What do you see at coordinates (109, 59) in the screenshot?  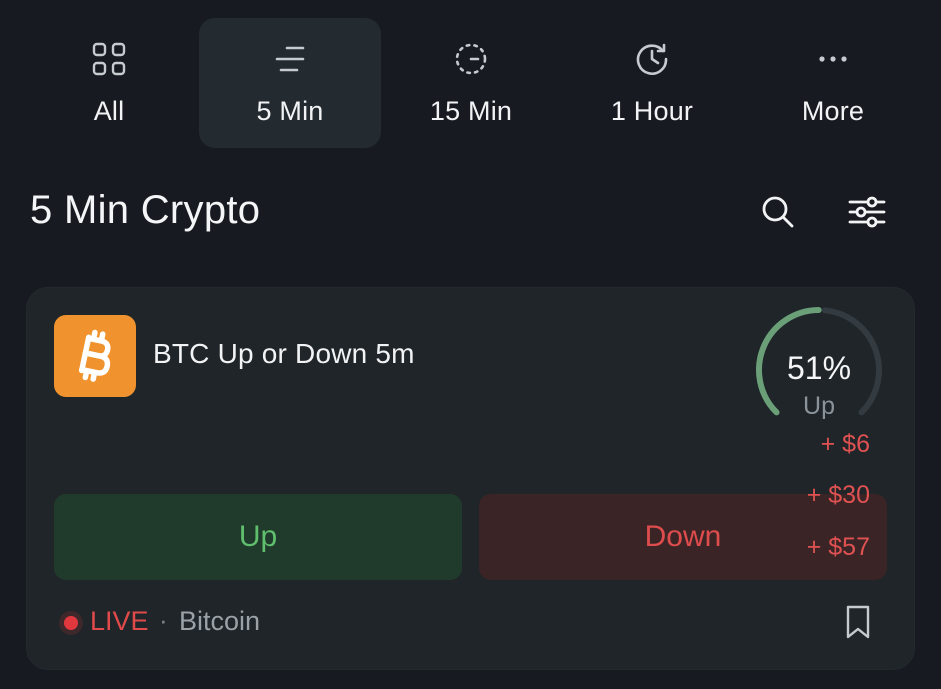 I see `grid-icon` at bounding box center [109, 59].